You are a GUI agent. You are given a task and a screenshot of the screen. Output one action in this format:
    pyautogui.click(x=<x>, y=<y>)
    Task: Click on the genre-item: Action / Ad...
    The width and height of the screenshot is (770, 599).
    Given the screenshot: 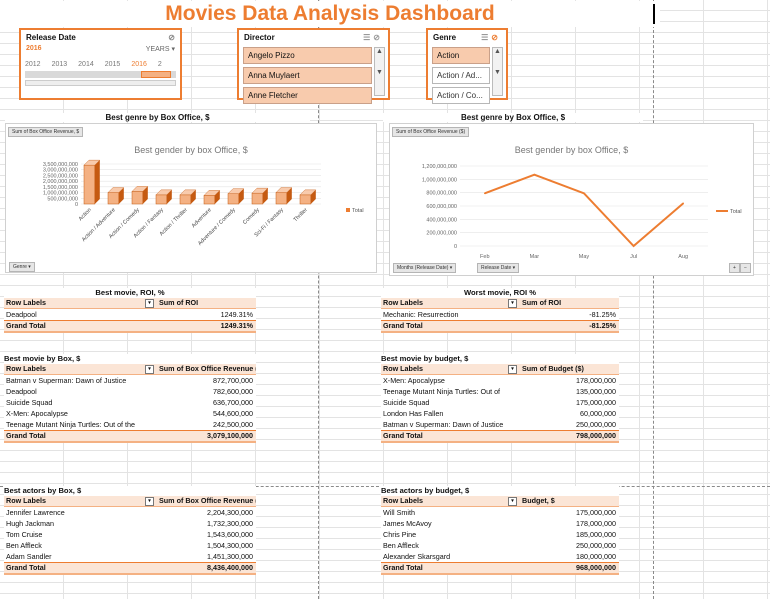 What is the action you would take?
    pyautogui.click(x=461, y=75)
    